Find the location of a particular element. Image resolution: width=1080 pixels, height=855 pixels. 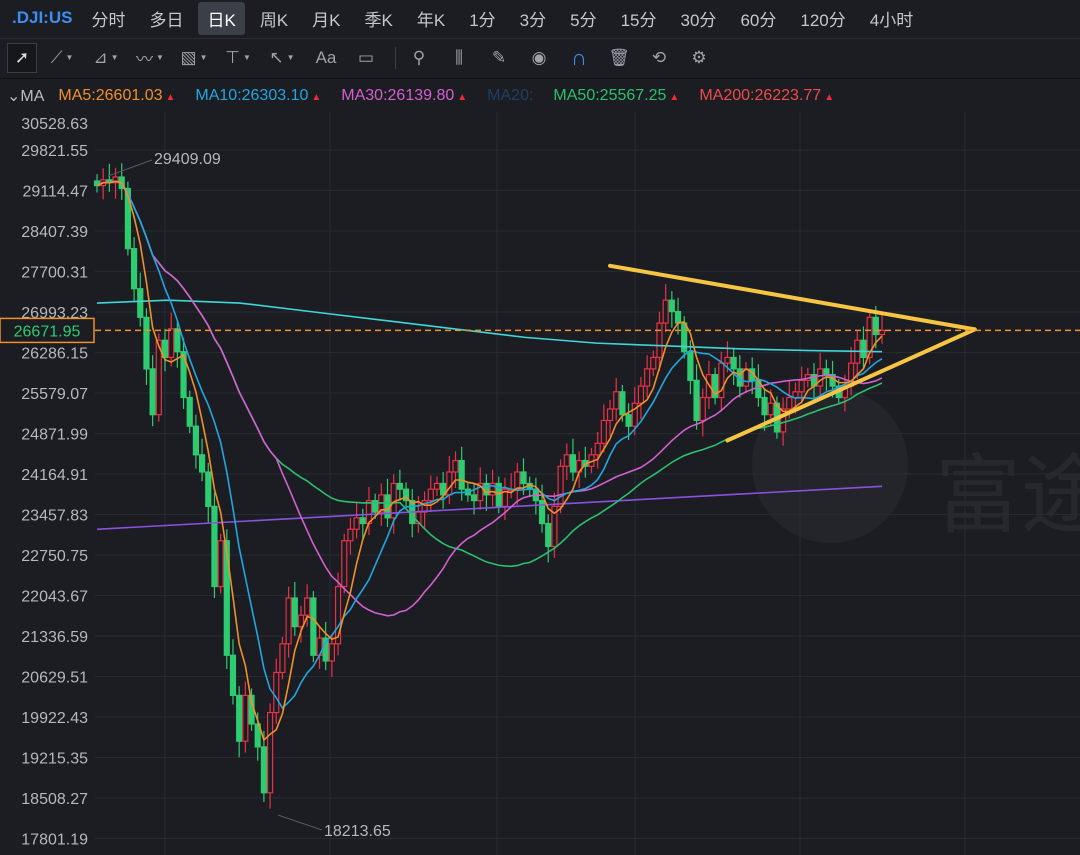

line-button: ⟋ ▼ is located at coordinates (62, 58).